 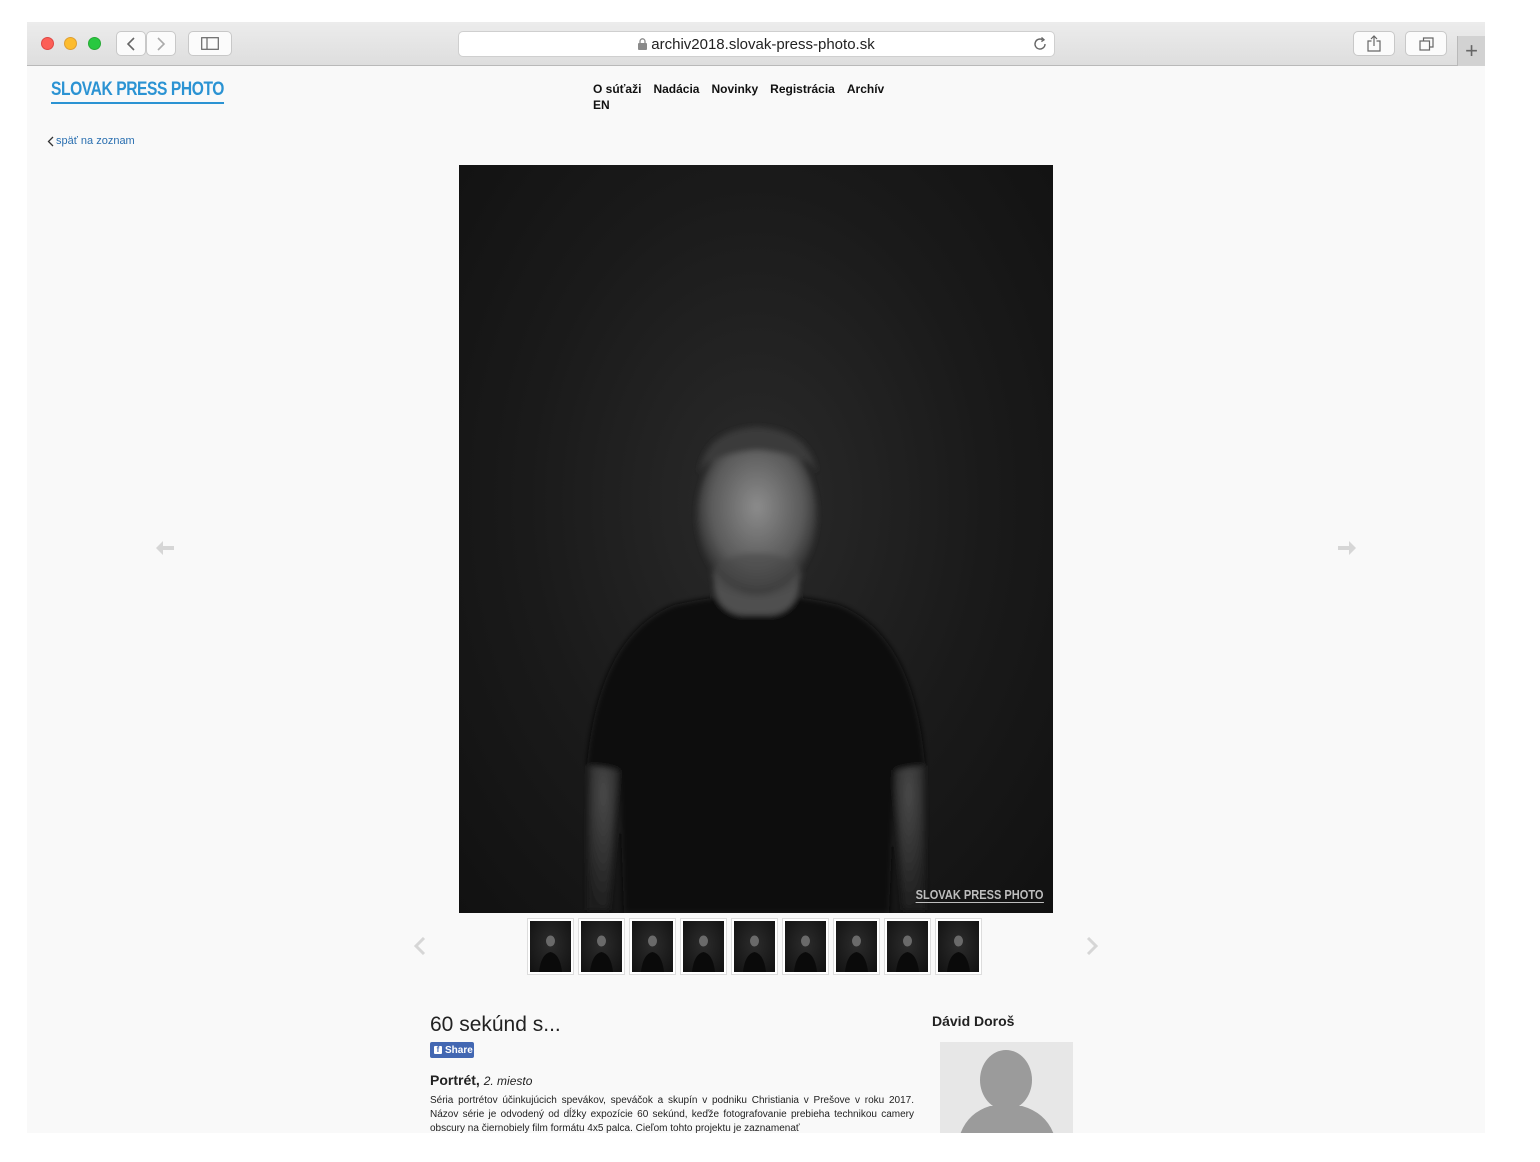 I want to click on tabs-overview-button, so click(x=1426, y=43).